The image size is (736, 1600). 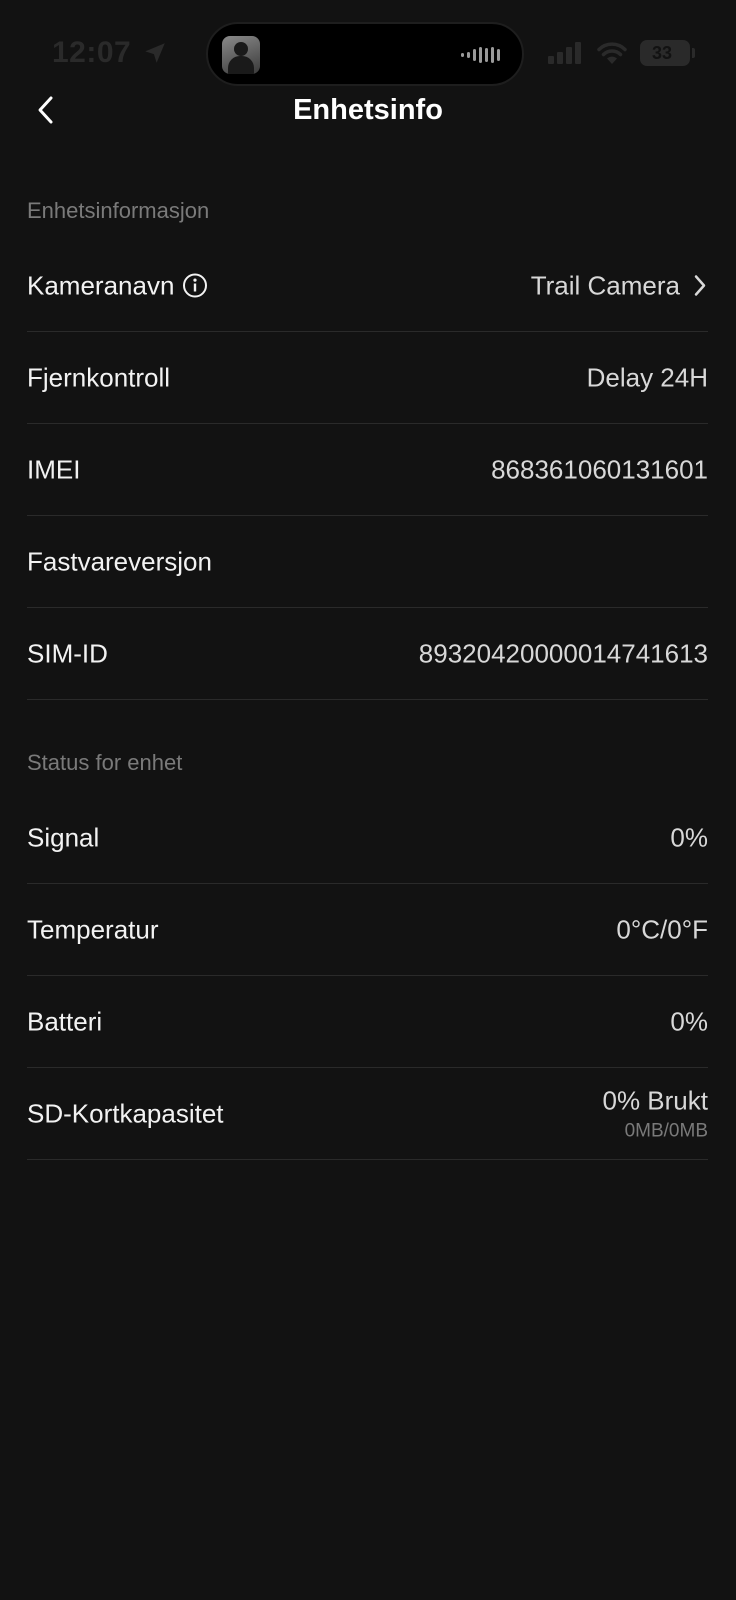 I want to click on imei-value: 868361060131601, so click(x=599, y=469).